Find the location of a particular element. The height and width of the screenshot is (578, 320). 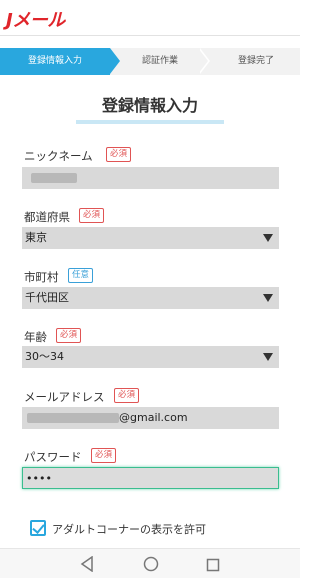

title-underline is located at coordinates (150, 122).